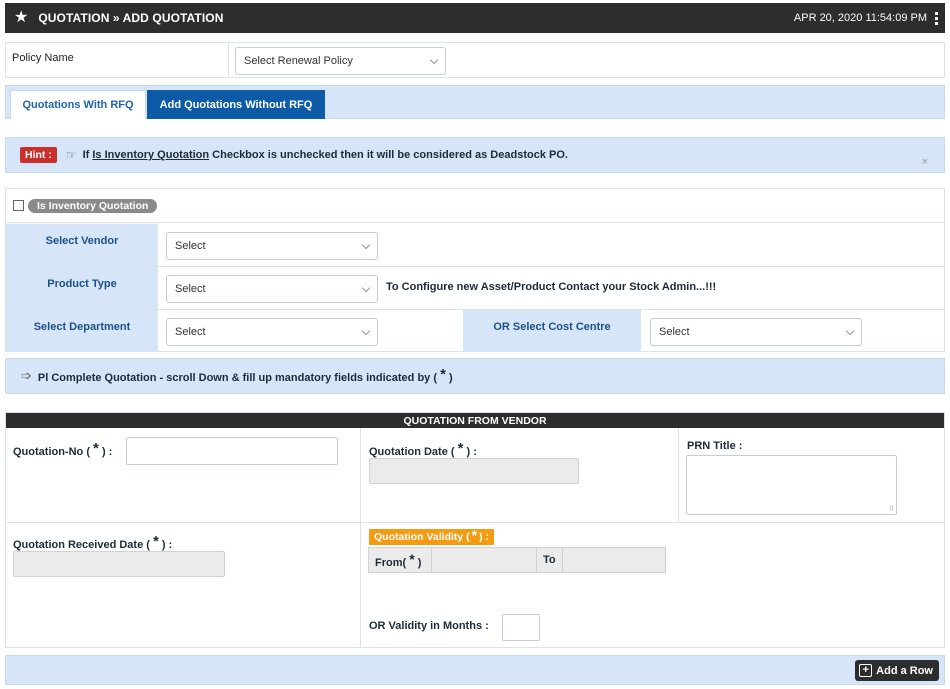 This screenshot has height=689, width=950. What do you see at coordinates (18, 205) in the screenshot?
I see `inventory-quotation-checkbox` at bounding box center [18, 205].